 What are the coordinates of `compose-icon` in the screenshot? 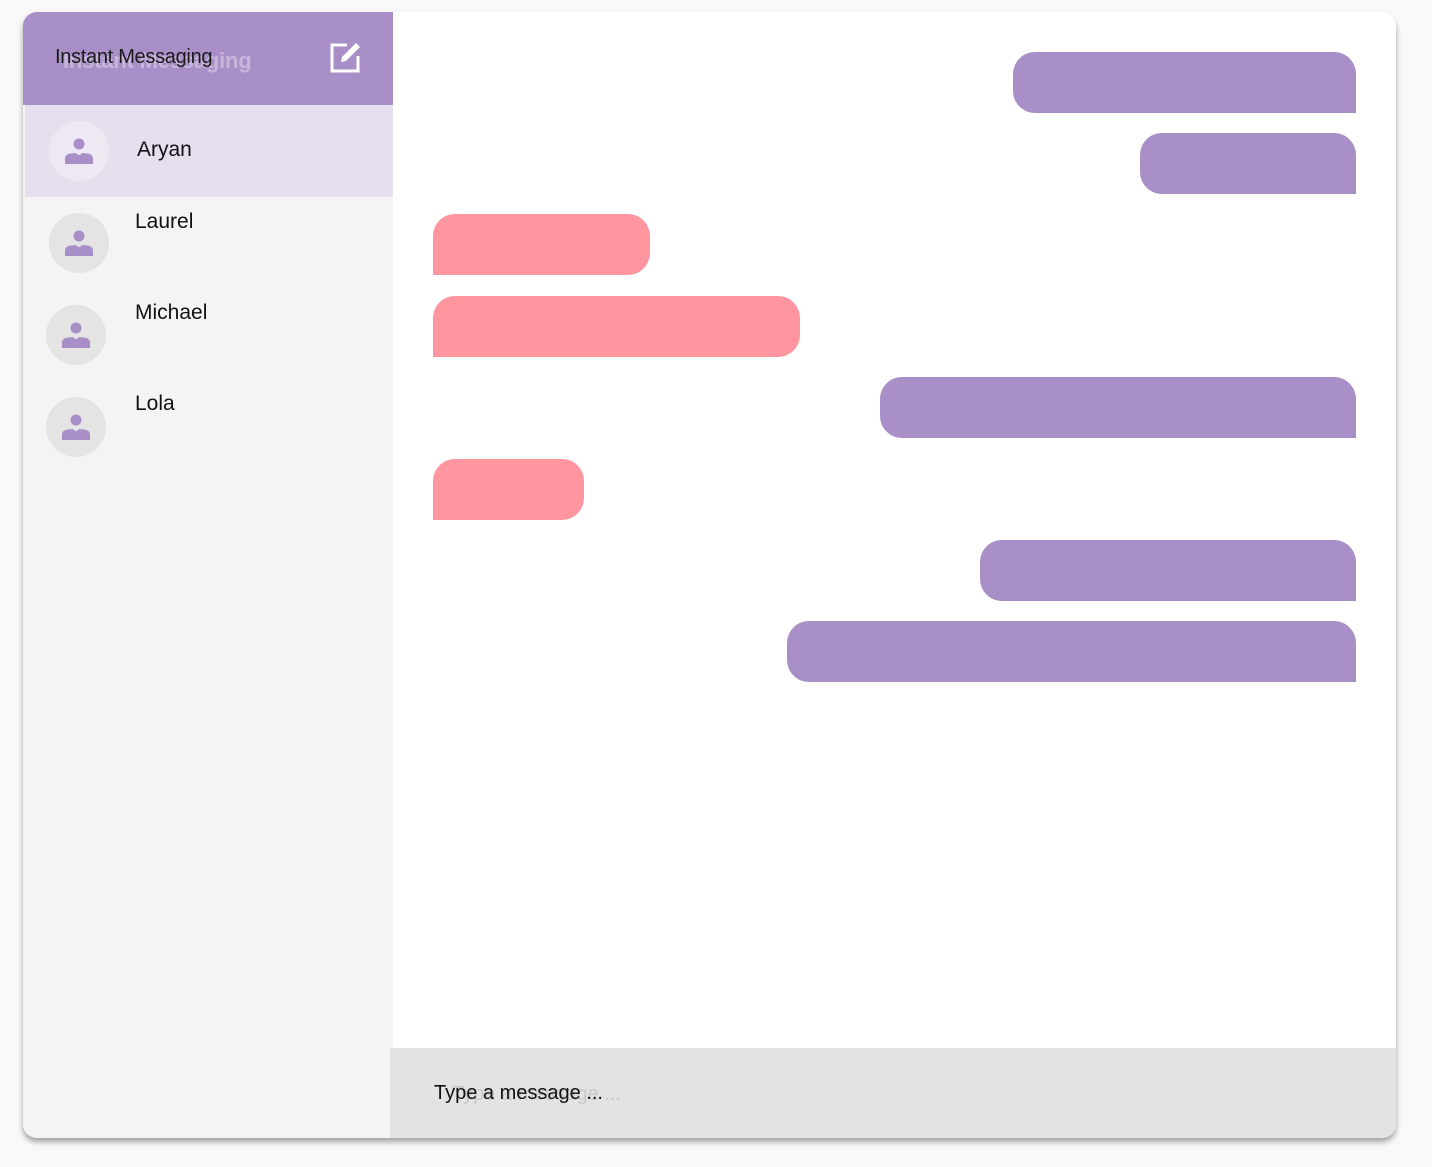 It's located at (345, 58).